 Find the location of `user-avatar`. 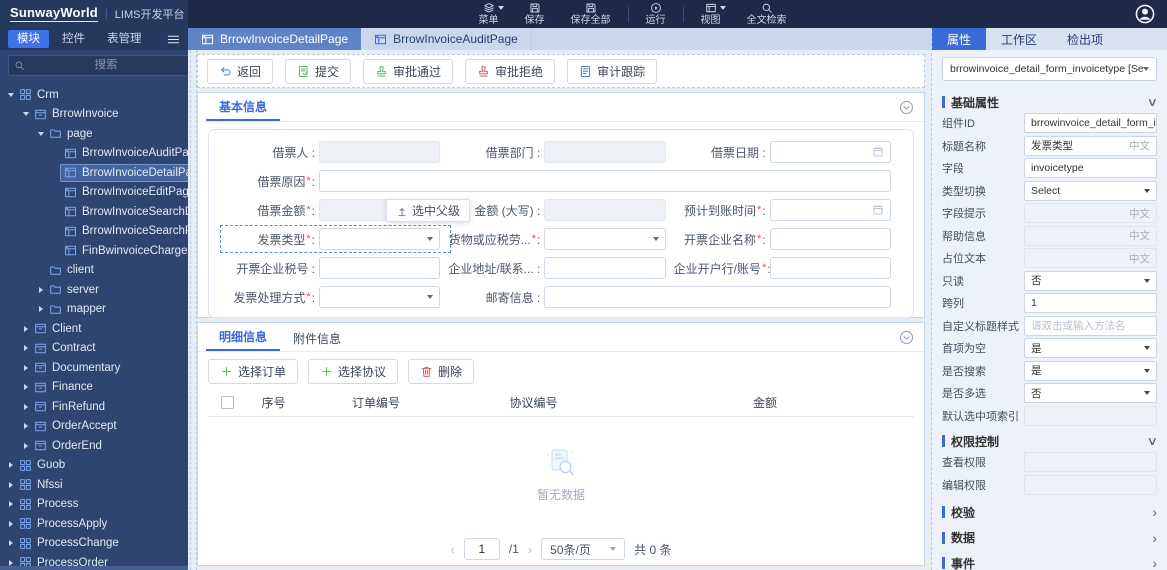

user-avatar is located at coordinates (1145, 14).